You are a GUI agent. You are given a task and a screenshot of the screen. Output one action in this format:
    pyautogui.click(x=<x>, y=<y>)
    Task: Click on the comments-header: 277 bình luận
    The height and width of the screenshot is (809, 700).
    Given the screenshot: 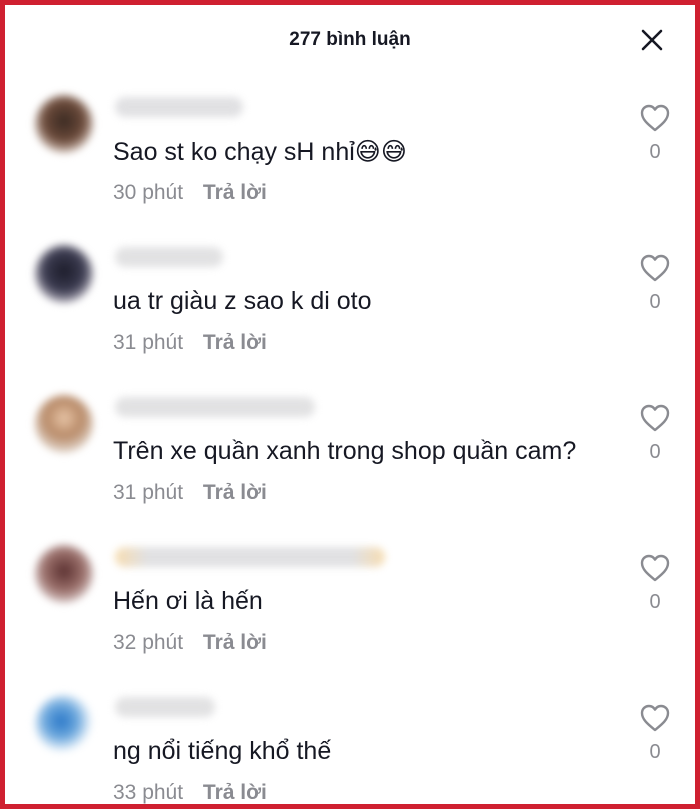 What is the action you would take?
    pyautogui.click(x=350, y=40)
    